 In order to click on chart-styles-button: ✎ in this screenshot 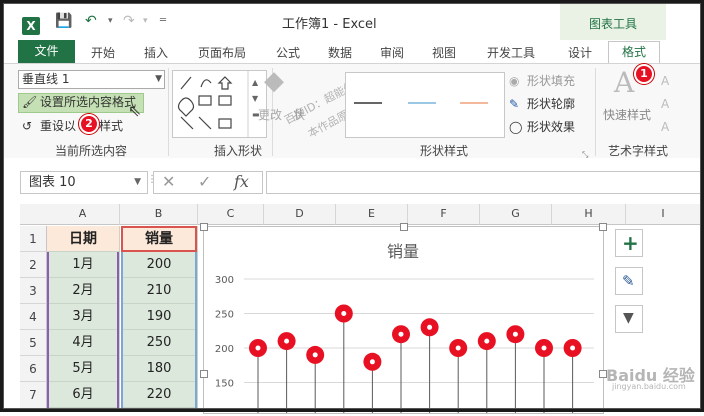, I will do `click(629, 281)`.